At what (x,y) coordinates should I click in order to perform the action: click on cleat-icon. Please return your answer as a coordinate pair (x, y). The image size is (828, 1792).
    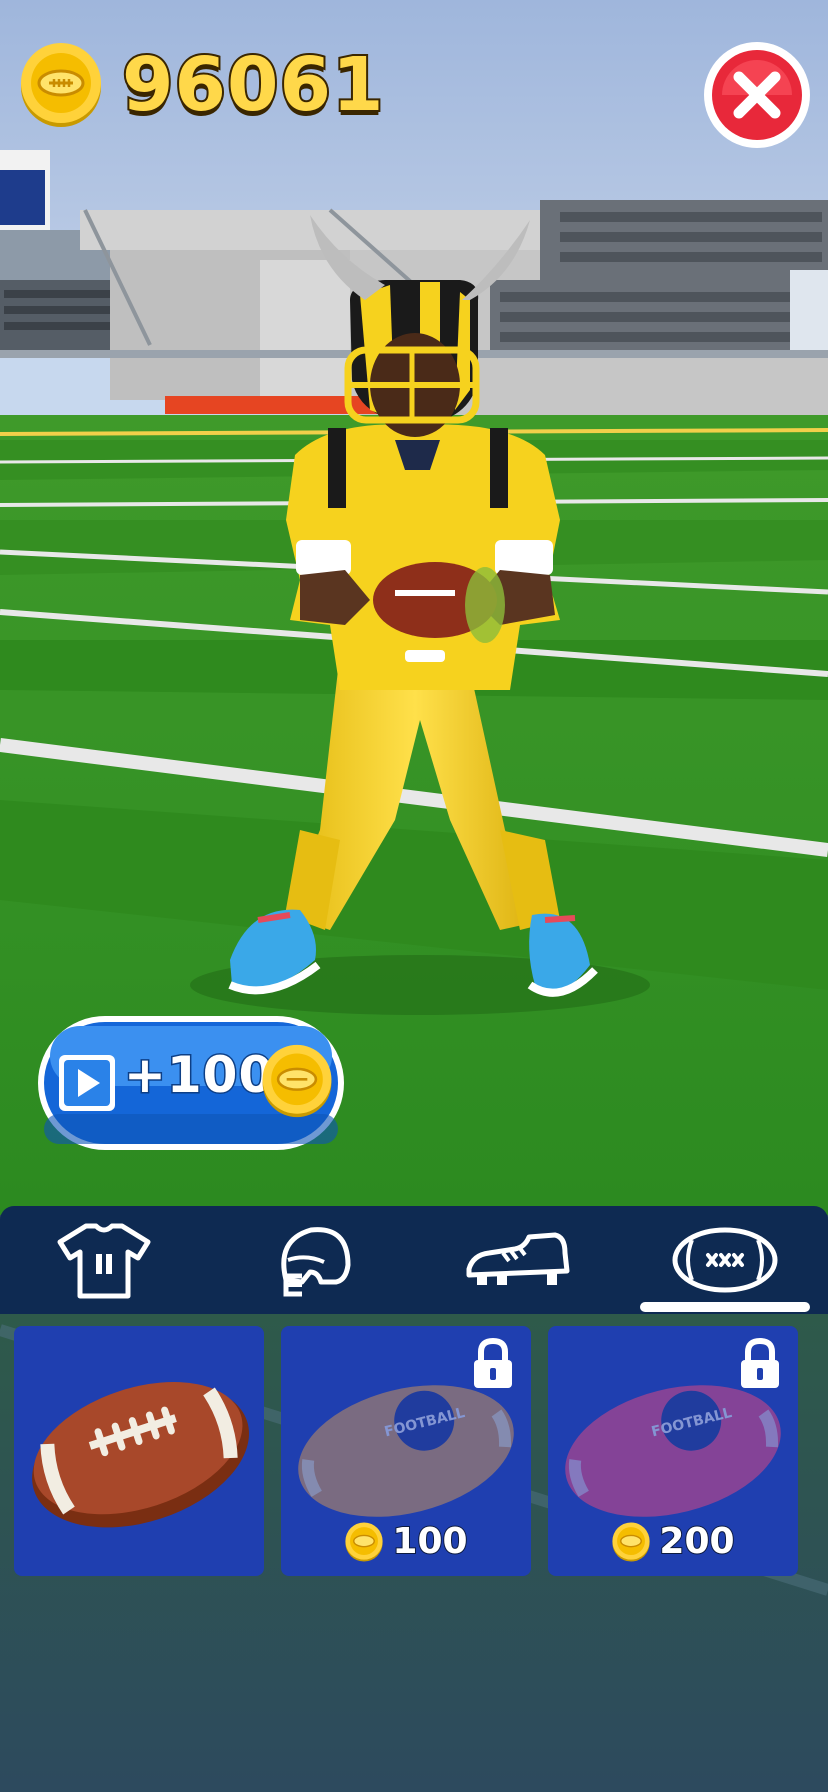
    Looking at the image, I should click on (517, 1258).